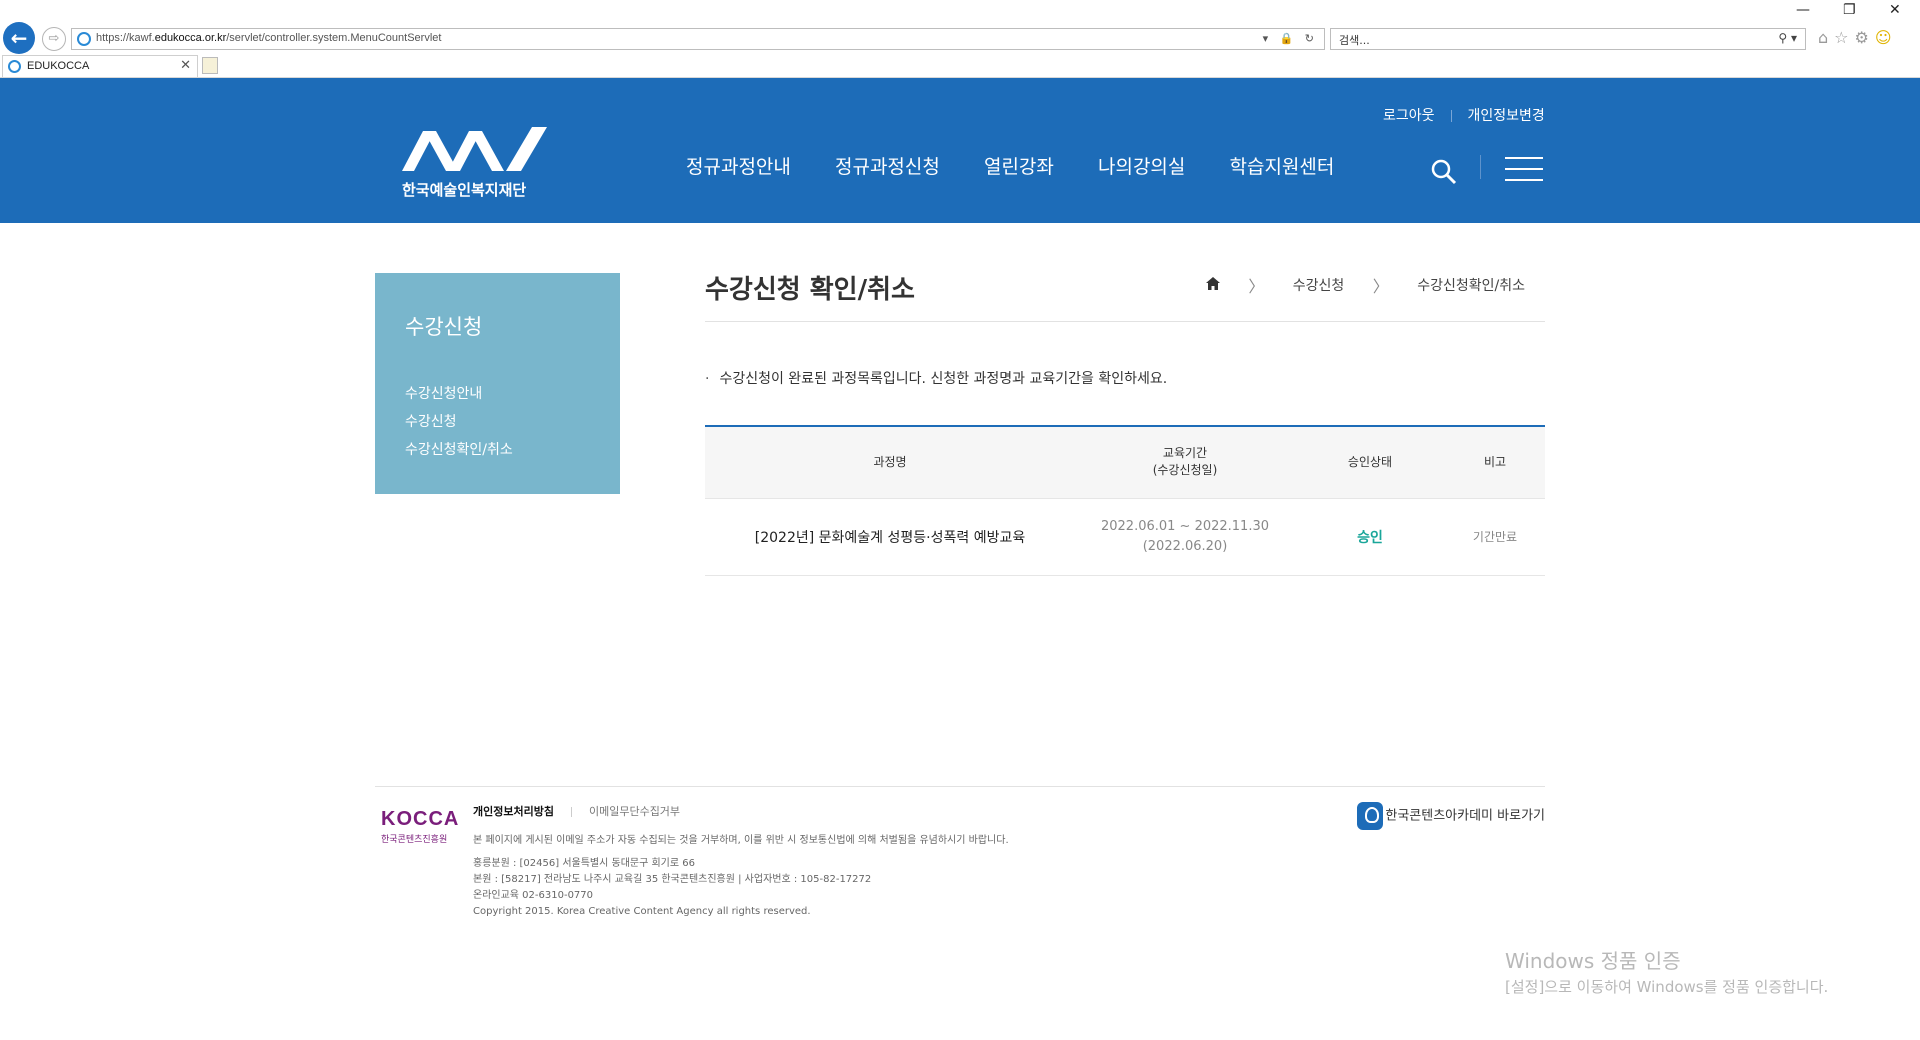  What do you see at coordinates (125, 38) in the screenshot?
I see `url-prefix: https://kawf.` at bounding box center [125, 38].